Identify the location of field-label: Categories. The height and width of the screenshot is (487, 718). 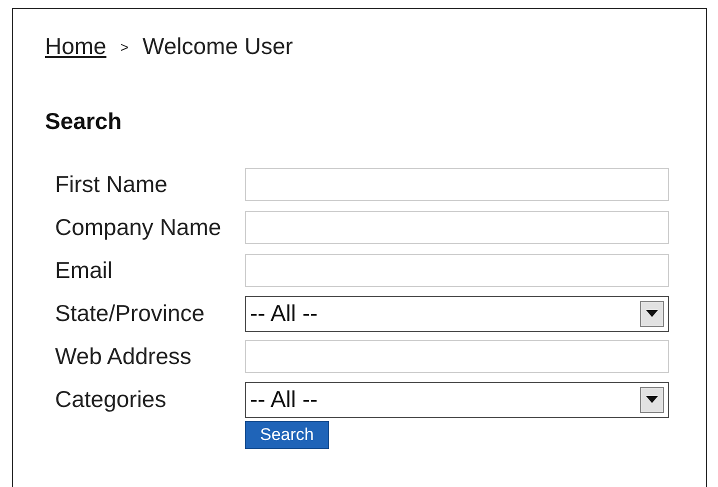
(111, 399).